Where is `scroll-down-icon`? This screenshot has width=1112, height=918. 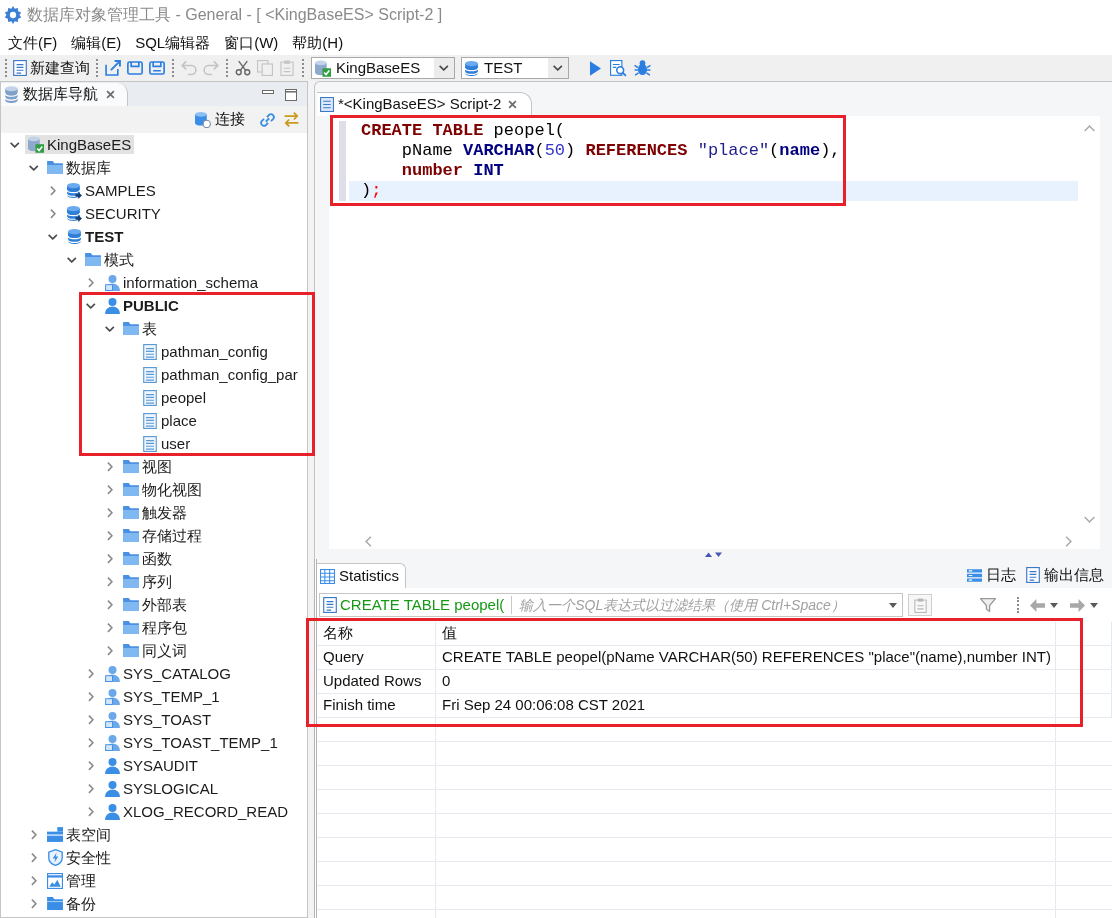
scroll-down-icon is located at coordinates (1089, 519).